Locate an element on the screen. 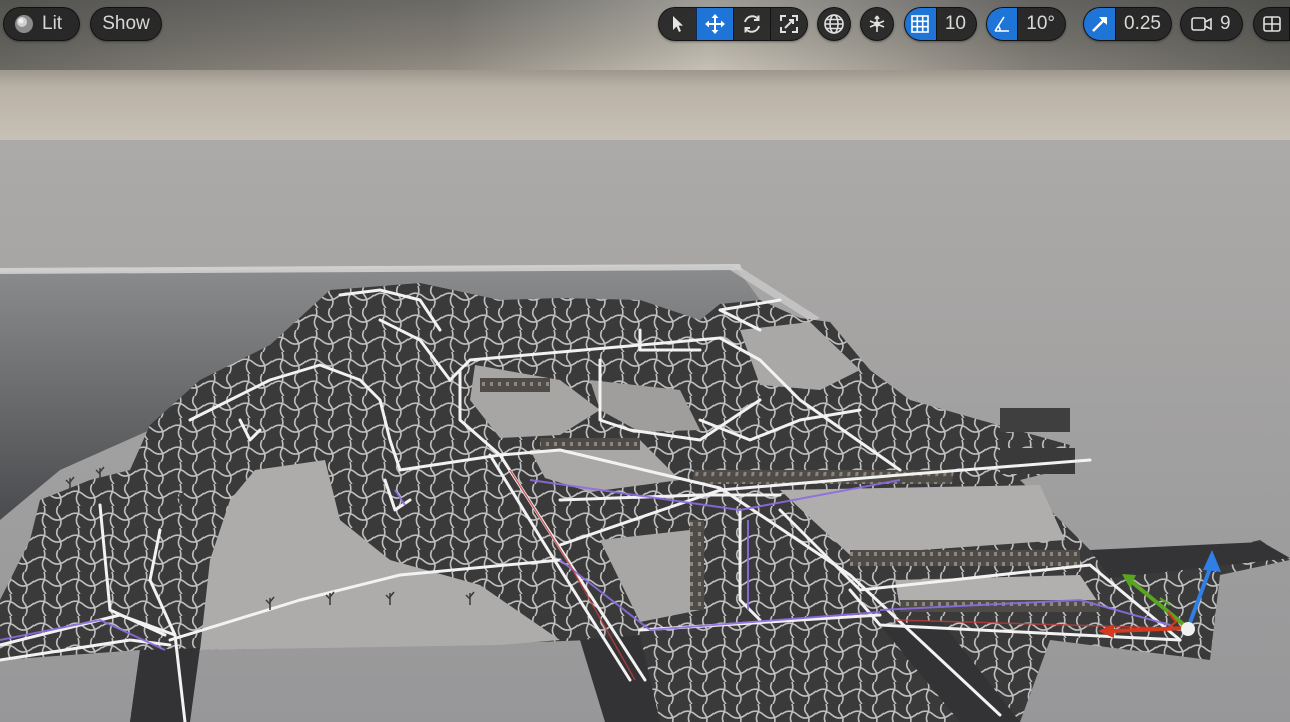  surface-snap-icon is located at coordinates (877, 24).